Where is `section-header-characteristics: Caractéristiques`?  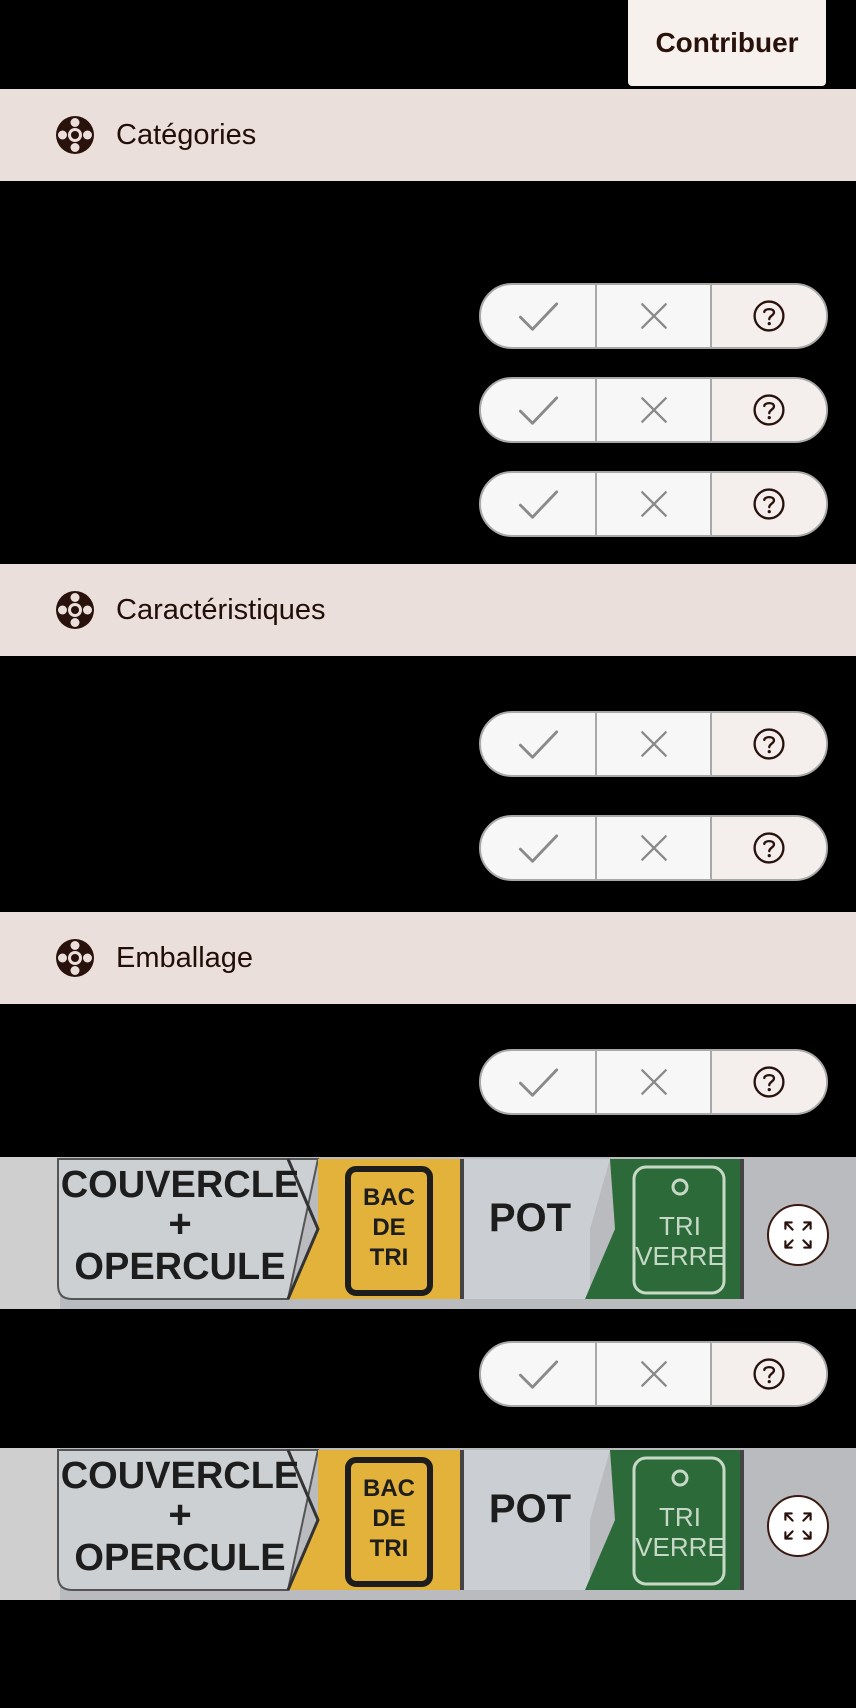
section-header-characteristics: Caractéristiques is located at coordinates (428, 610).